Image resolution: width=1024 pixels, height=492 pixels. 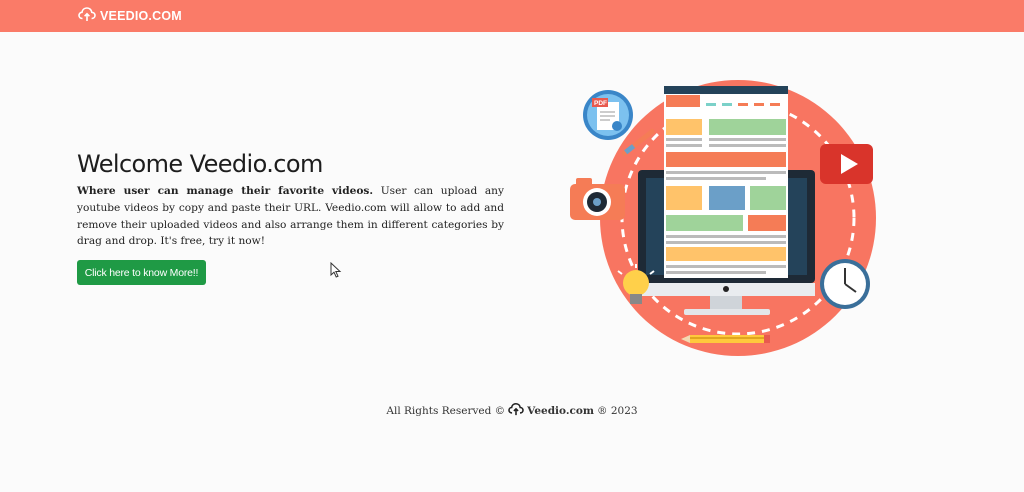 What do you see at coordinates (617, 410) in the screenshot?
I see `footer-year: ® 2023` at bounding box center [617, 410].